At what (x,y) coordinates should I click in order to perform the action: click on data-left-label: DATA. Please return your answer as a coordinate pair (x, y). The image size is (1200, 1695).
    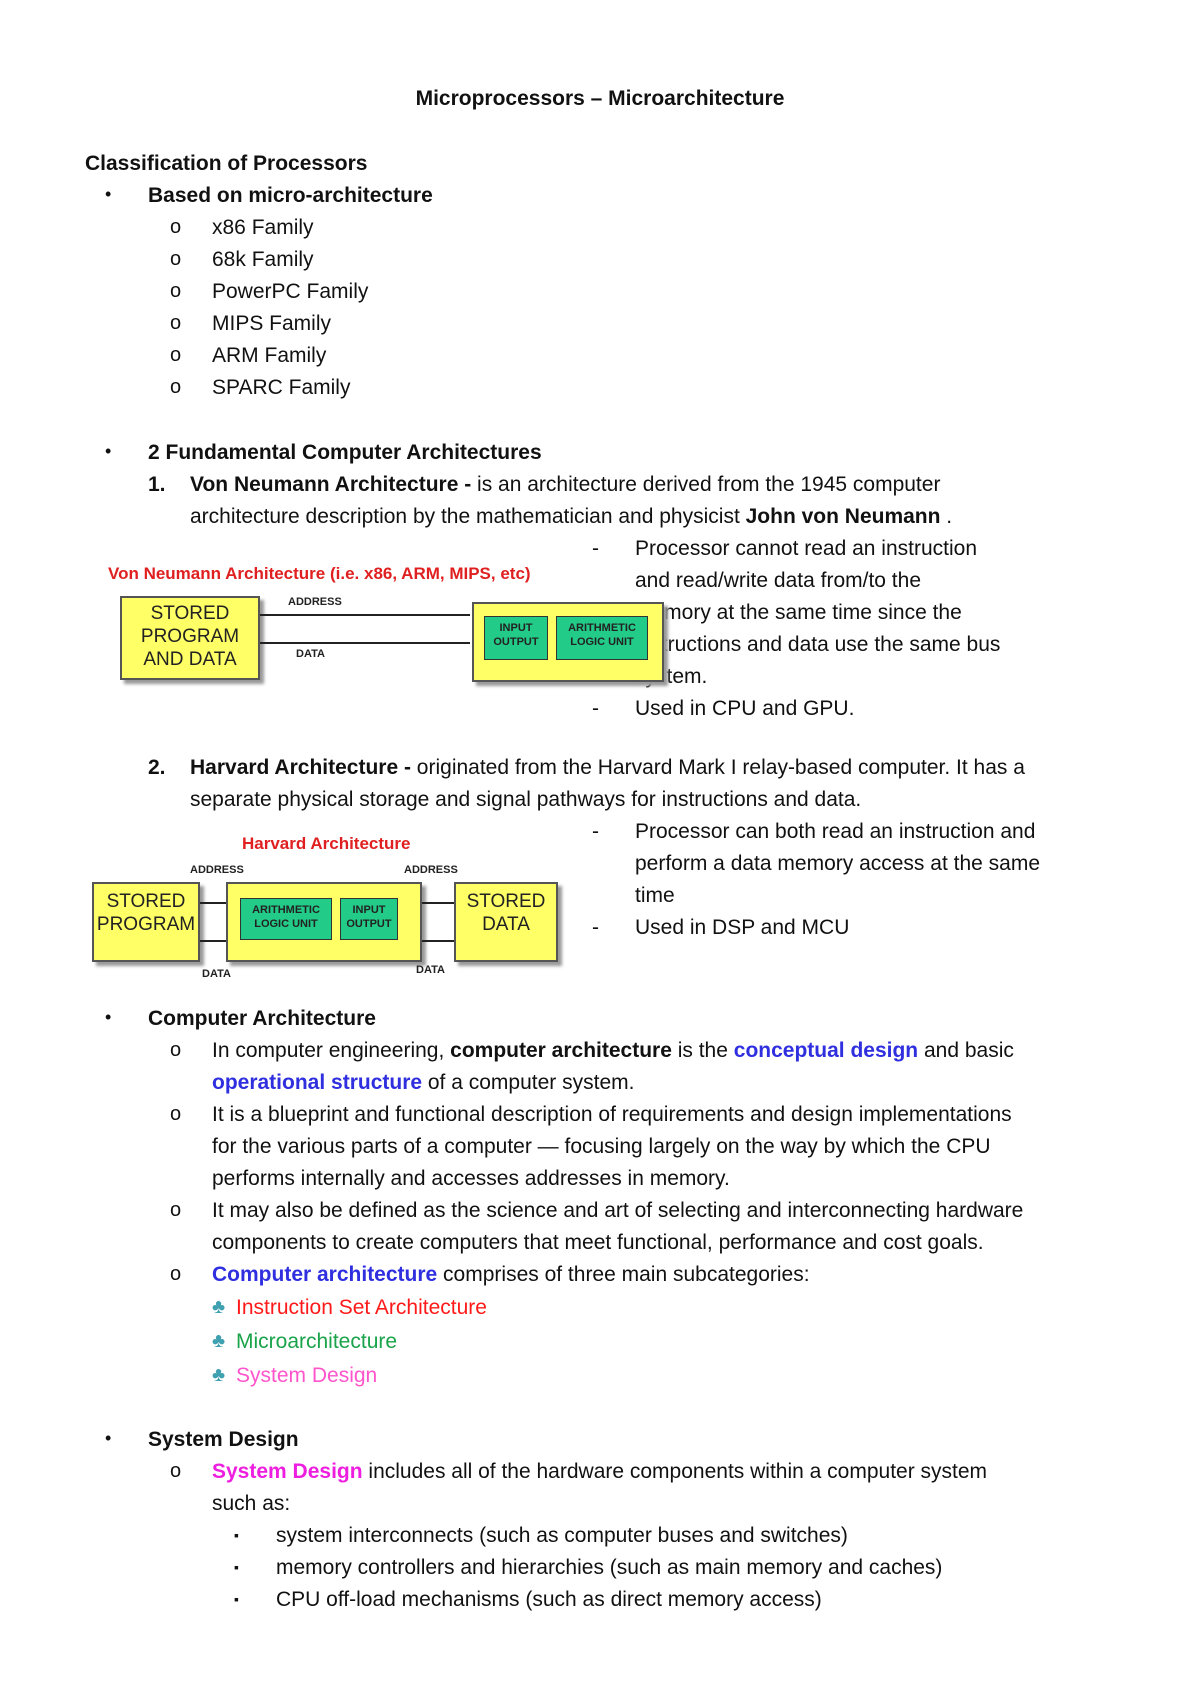
    Looking at the image, I should click on (216, 974).